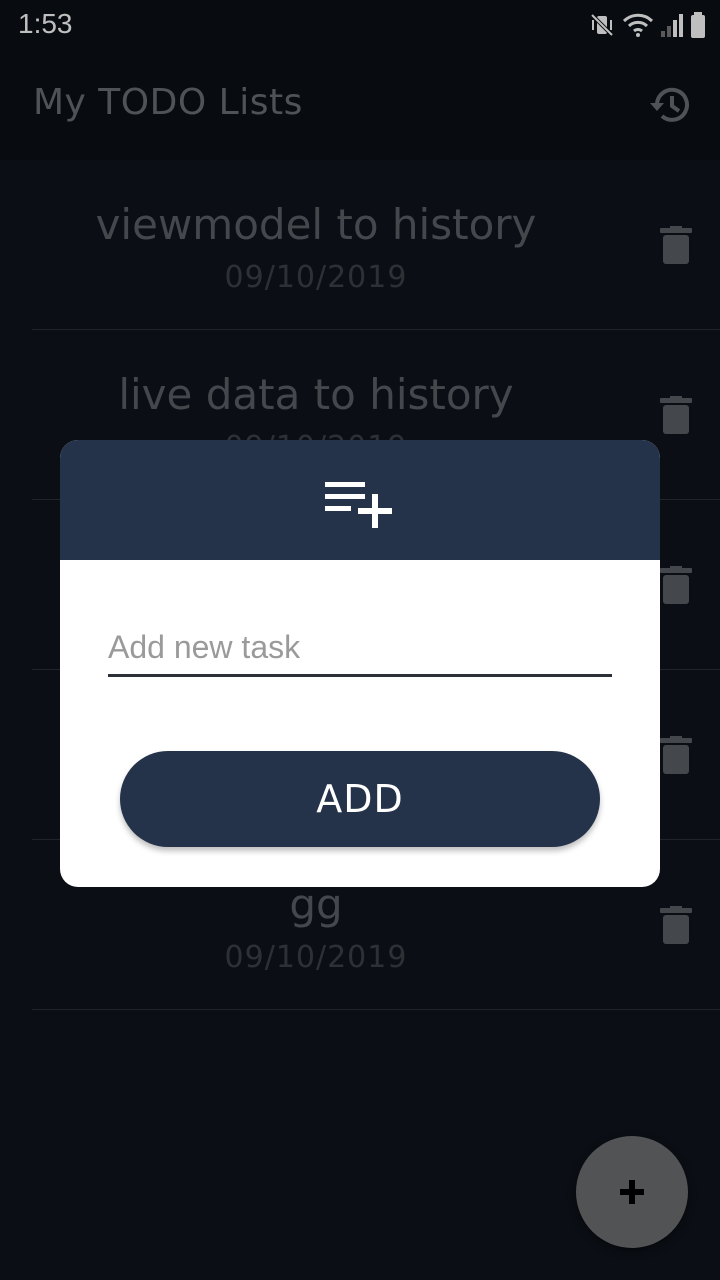 This screenshot has height=1280, width=720. I want to click on add-button: ADD, so click(360, 799).